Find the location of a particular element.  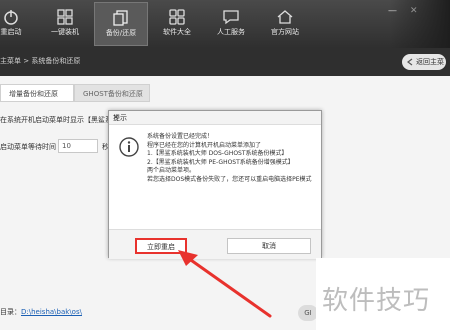

dialog-footer: 立即重启 取消 is located at coordinates (215, 244).